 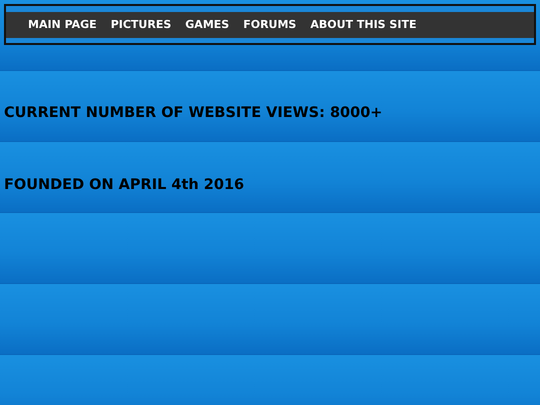 I want to click on info-text: CURRENT NUMBER OF WEBSITE VIEWS: 8000+, so click(x=194, y=113).